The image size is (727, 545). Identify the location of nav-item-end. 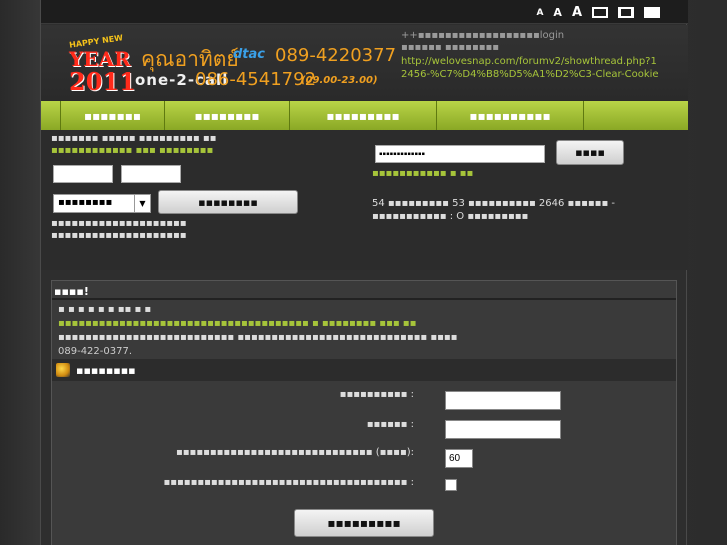
(635, 115).